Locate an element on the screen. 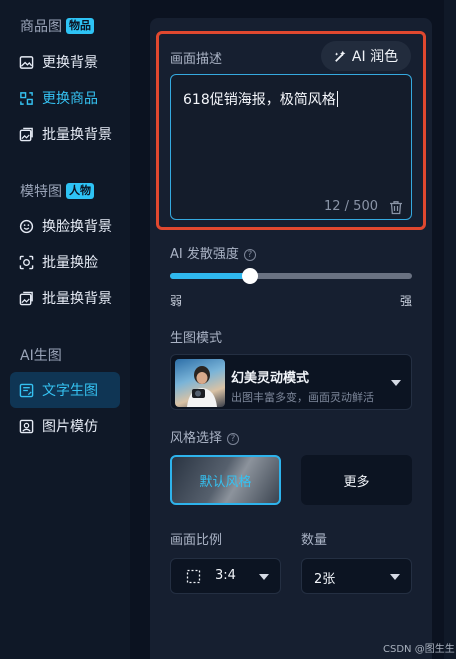 The width and height of the screenshot is (456, 659). face-scan-icon is located at coordinates (26, 262).